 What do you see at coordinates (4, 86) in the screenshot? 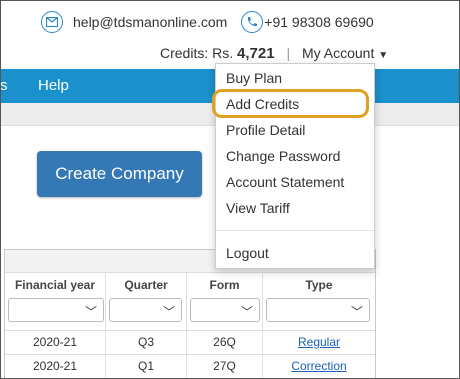
I see `nav-item-partial: s` at bounding box center [4, 86].